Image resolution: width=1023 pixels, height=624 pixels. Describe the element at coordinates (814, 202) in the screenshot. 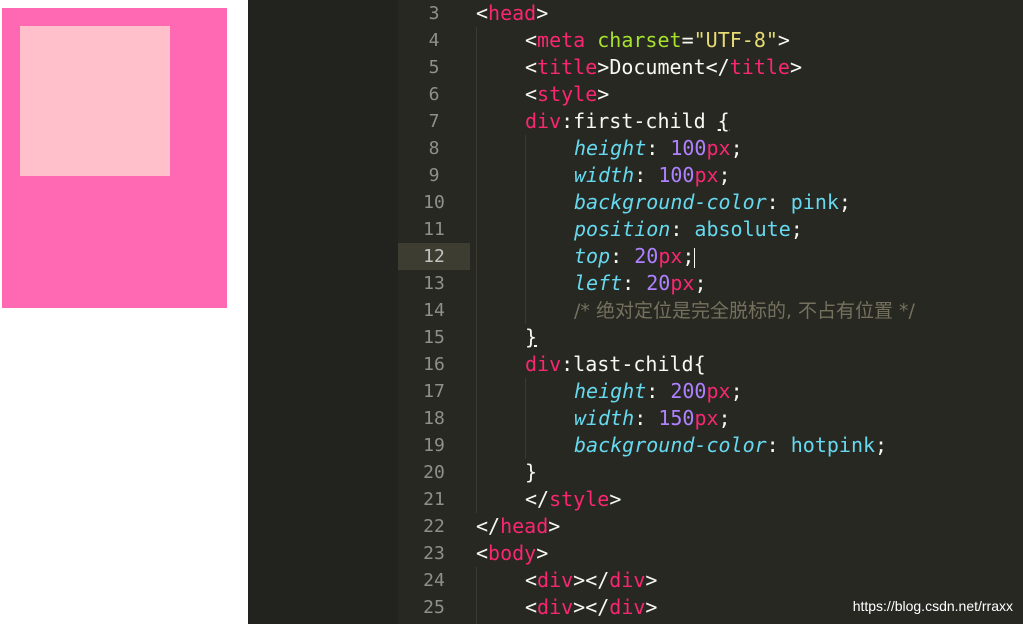

I see `token-value: pink` at that location.